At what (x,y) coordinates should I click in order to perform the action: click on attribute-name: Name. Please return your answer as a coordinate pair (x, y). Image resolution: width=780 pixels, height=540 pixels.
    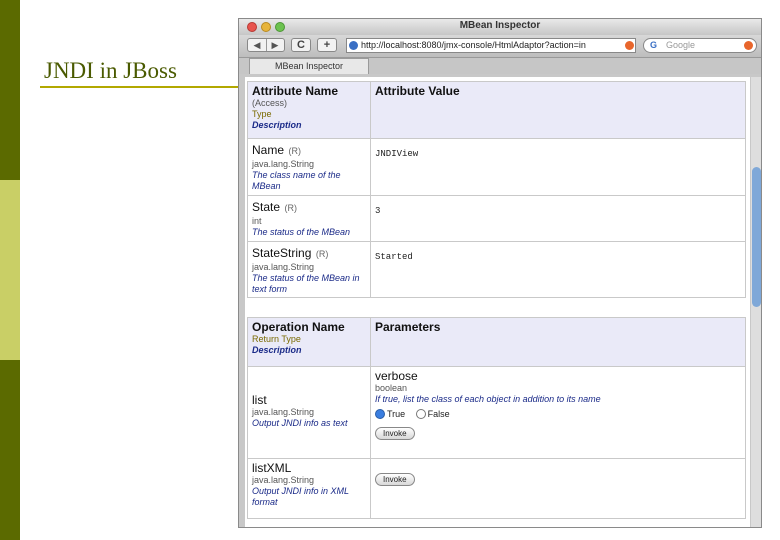
    Looking at the image, I should click on (268, 150).